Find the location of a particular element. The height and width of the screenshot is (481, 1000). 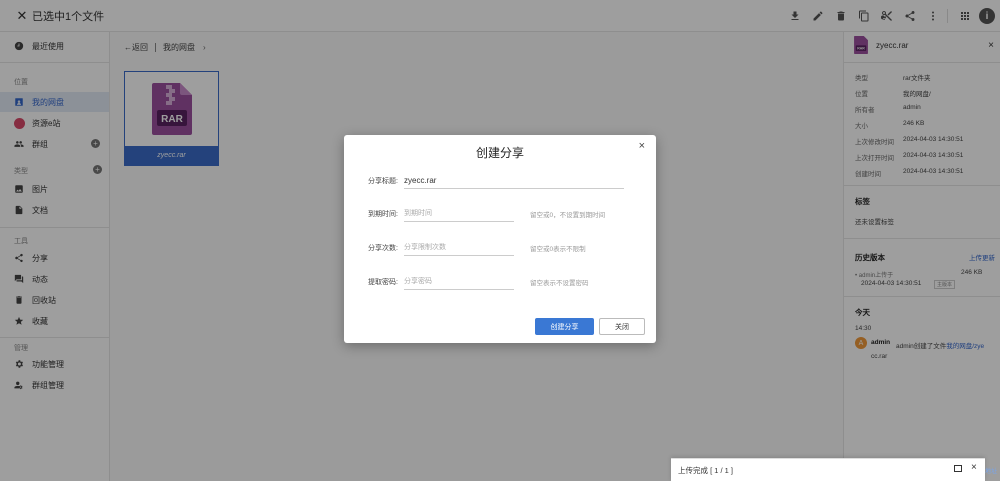

extract-code-input is located at coordinates (459, 282).